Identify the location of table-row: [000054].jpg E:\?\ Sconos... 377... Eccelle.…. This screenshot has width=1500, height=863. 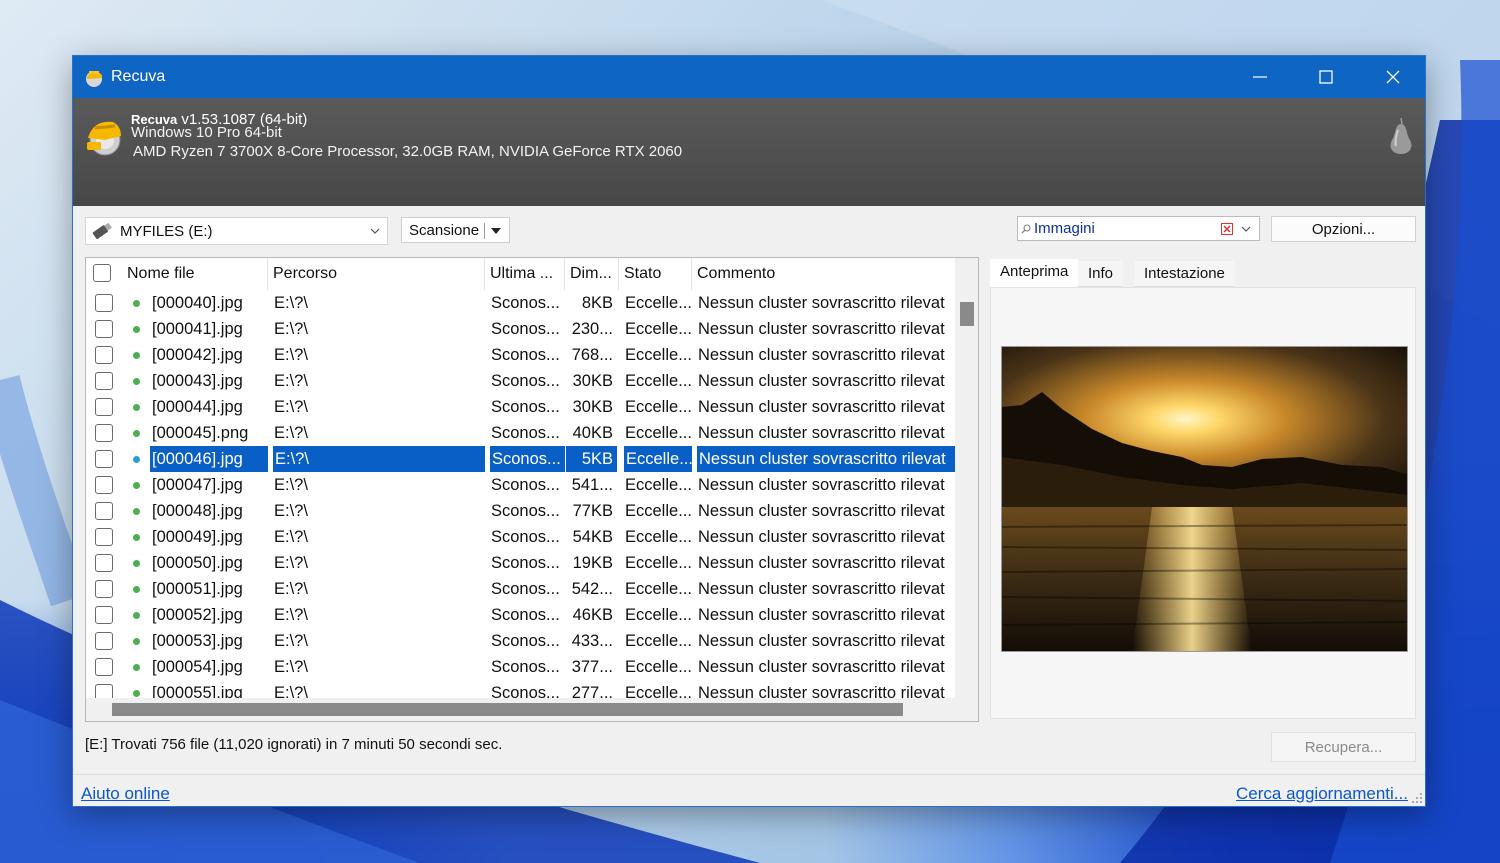
(520, 667).